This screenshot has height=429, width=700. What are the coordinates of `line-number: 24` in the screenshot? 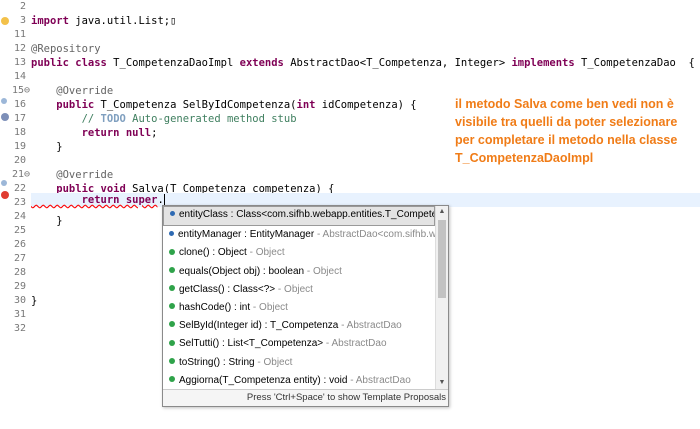 It's located at (19, 216).